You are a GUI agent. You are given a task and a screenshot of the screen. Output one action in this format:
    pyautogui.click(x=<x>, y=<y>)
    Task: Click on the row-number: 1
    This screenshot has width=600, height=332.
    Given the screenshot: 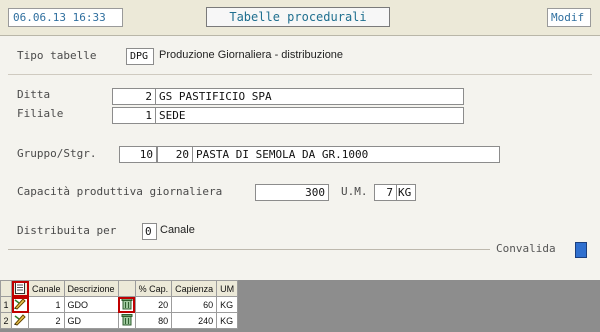 What is the action you would take?
    pyautogui.click(x=6, y=304)
    